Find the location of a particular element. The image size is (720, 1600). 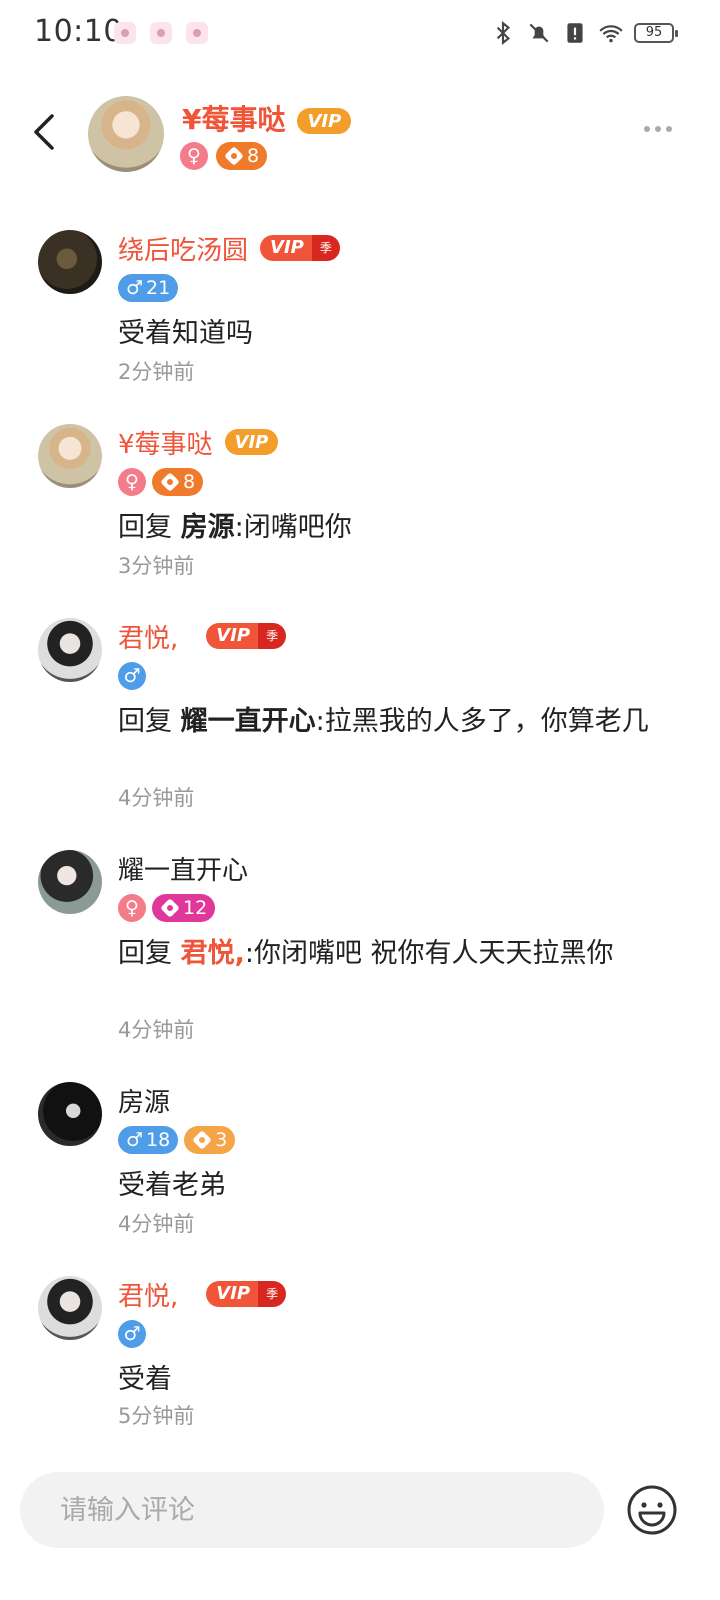

comment-text: 回复 君悦,:你闭嘴吧 祝你有人天天拉黑你 is located at coordinates (388, 954).